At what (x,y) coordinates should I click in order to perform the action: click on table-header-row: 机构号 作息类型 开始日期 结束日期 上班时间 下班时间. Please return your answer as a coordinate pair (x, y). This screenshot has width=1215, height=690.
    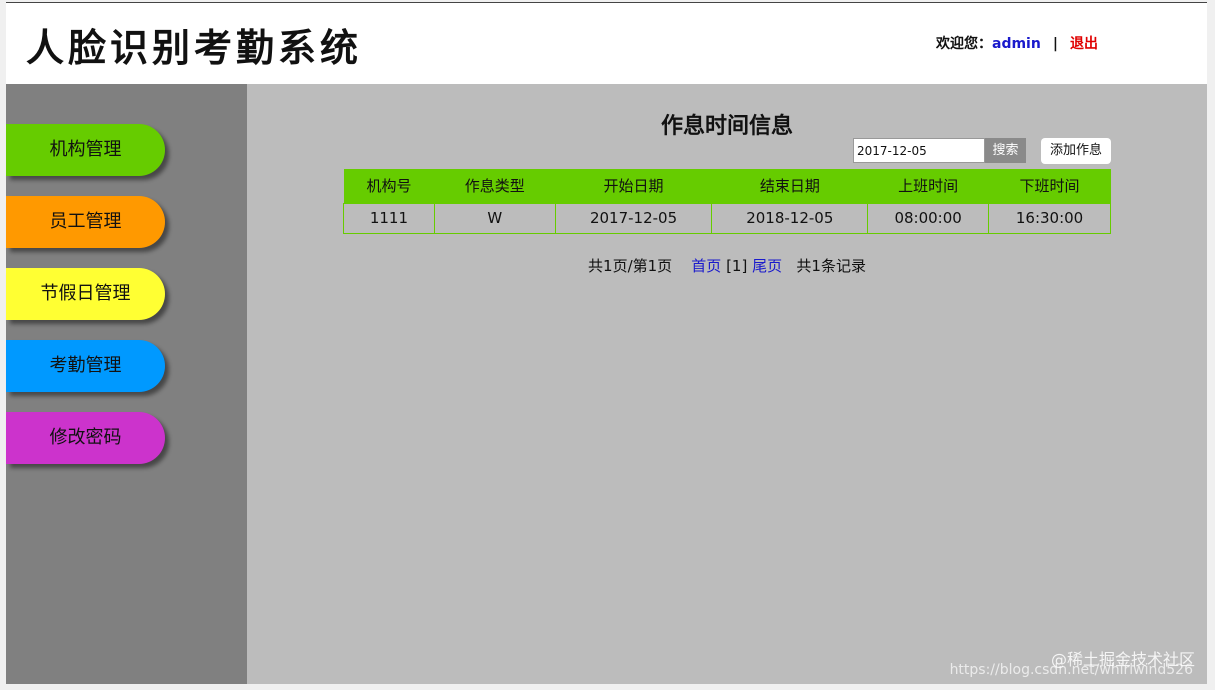
    Looking at the image, I should click on (727, 186).